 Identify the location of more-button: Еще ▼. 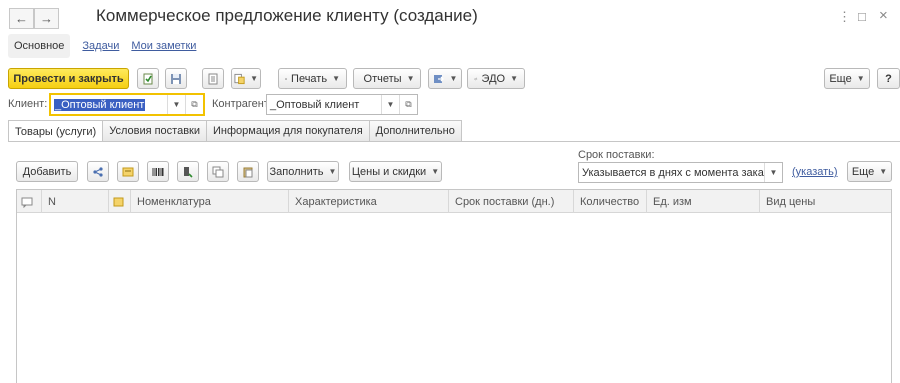
(847, 78).